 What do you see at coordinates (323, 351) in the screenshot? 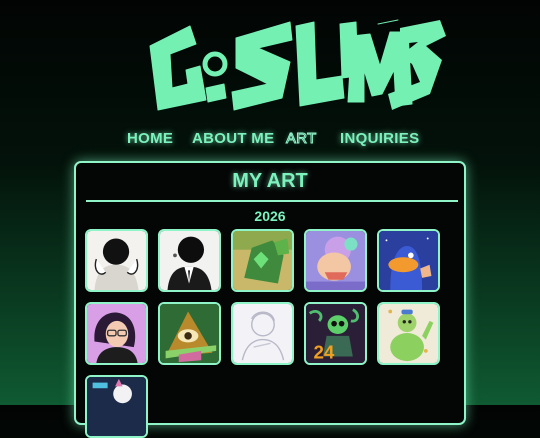
I see `svg-text: 24` at bounding box center [323, 351].